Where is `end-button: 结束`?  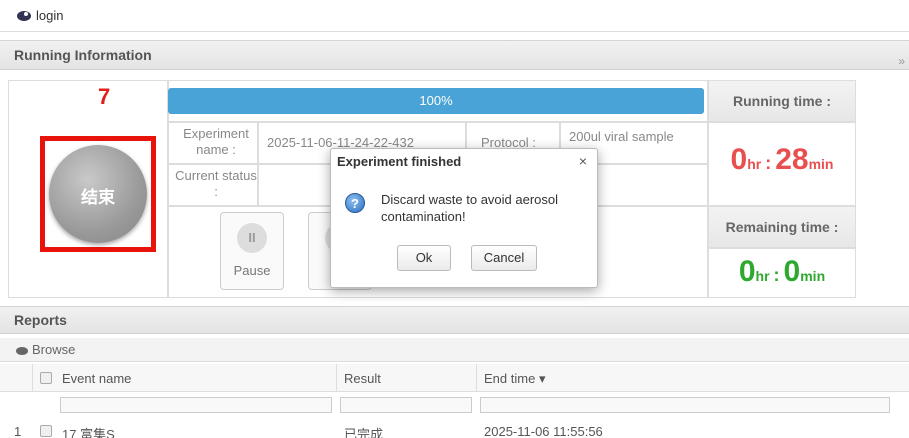
end-button: 结束 is located at coordinates (98, 194).